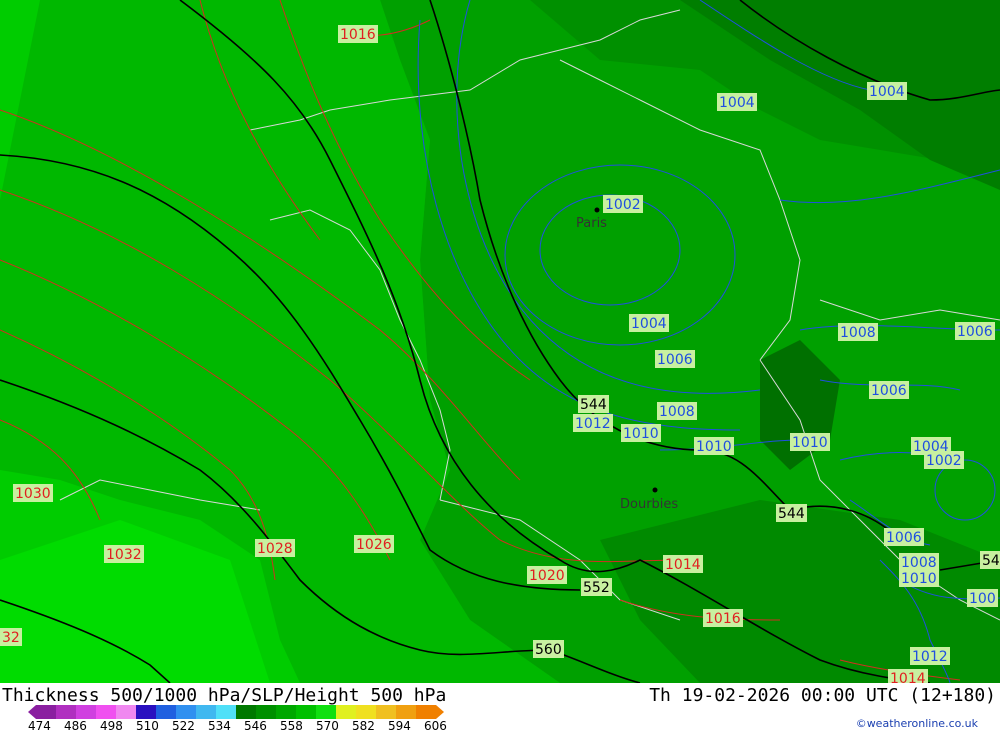  What do you see at coordinates (147, 726) in the screenshot?
I see `scale-tick-label: 510` at bounding box center [147, 726].